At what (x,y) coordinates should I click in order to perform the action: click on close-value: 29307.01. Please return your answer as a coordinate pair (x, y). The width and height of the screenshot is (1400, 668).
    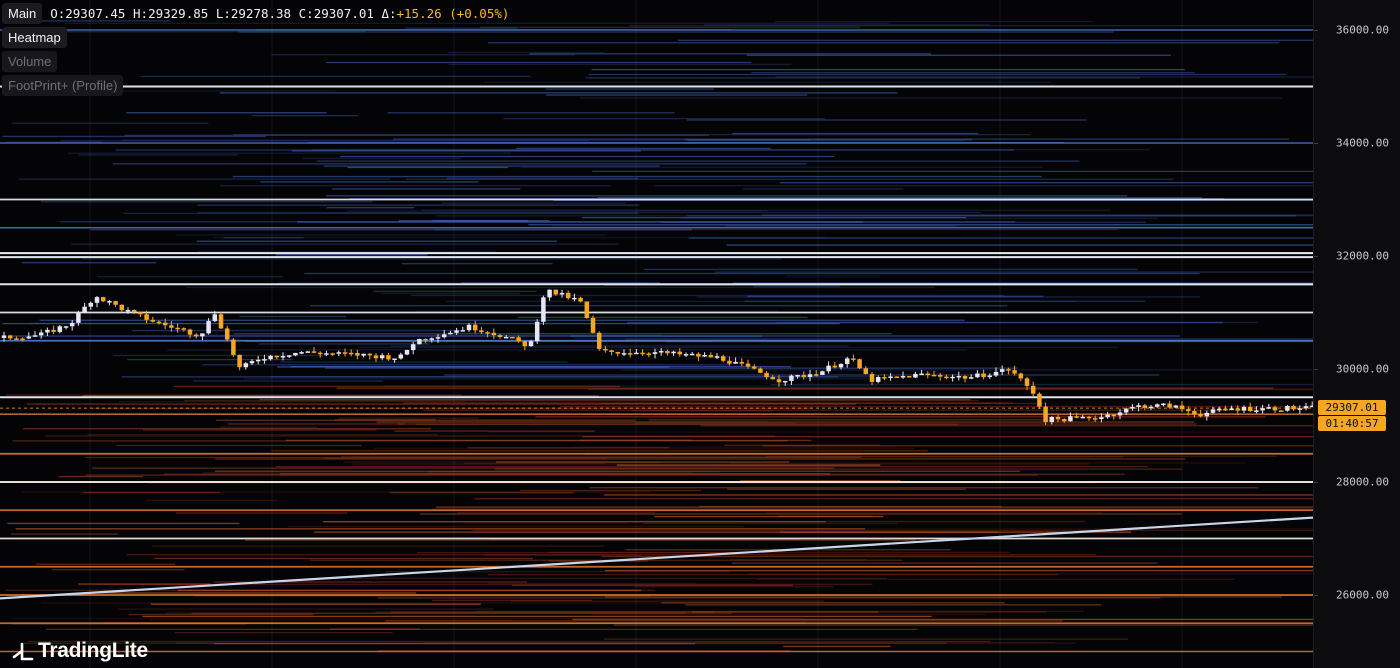
    Looking at the image, I should click on (343, 13).